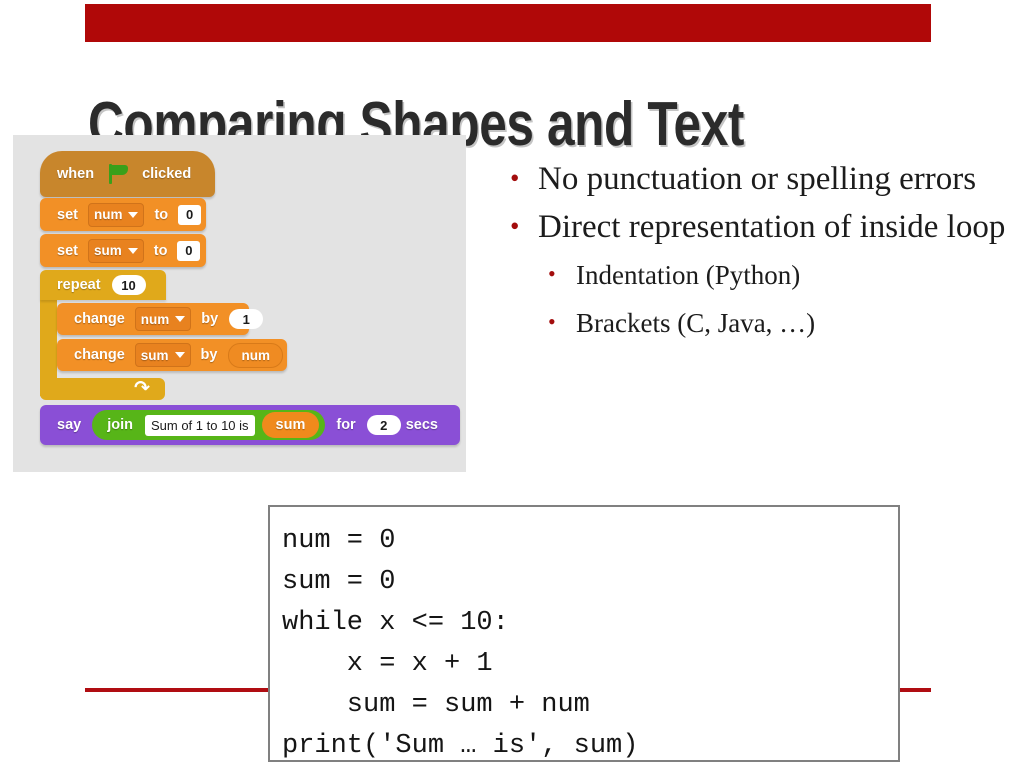 The image size is (1024, 768). Describe the element at coordinates (189, 250) in the screenshot. I see `value-input-sum: 0` at that location.